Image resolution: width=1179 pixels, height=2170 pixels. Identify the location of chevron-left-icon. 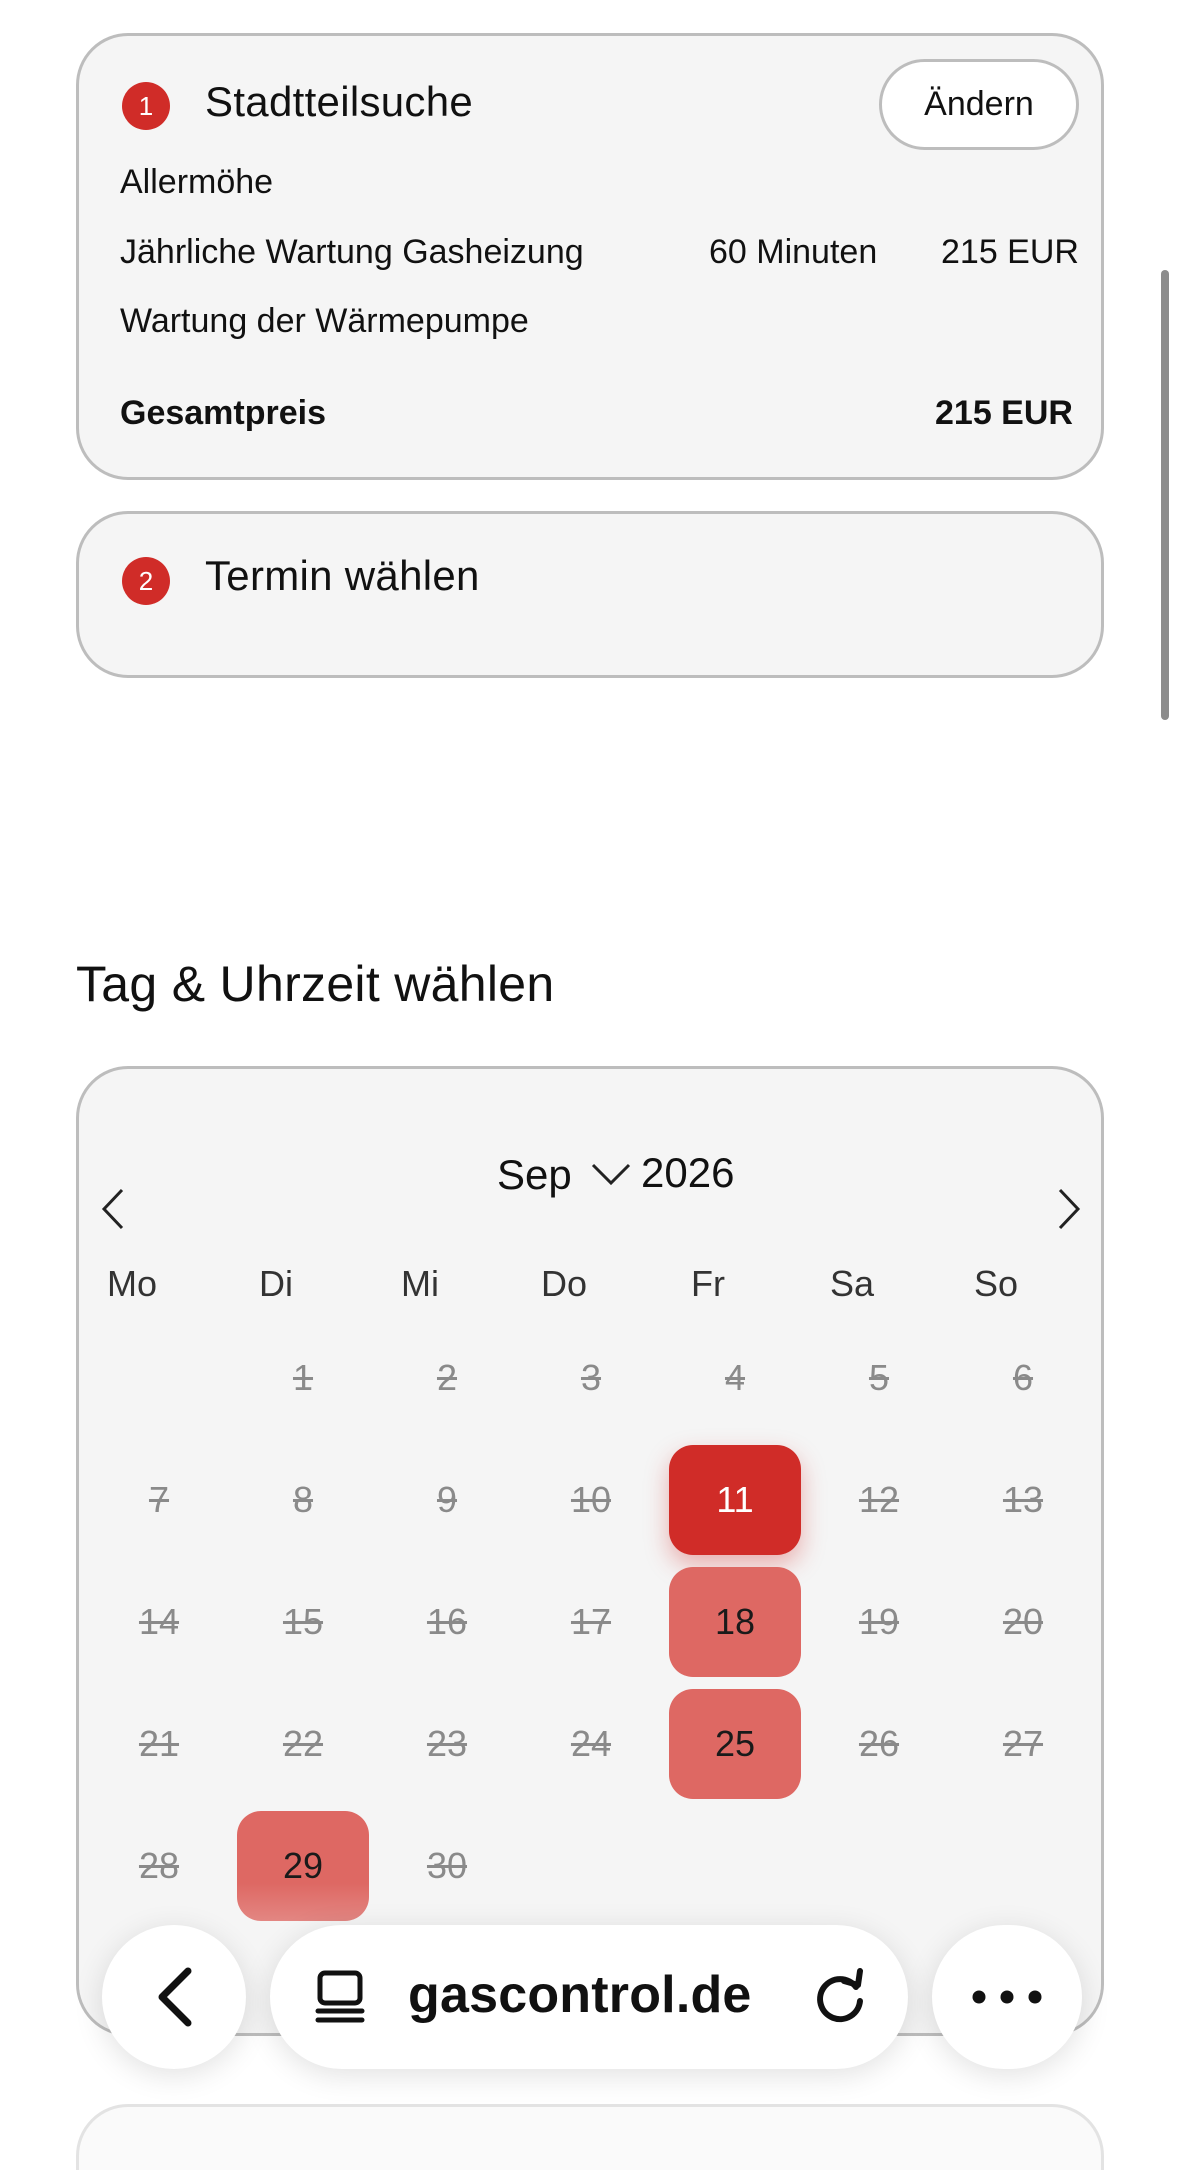
(112, 1209).